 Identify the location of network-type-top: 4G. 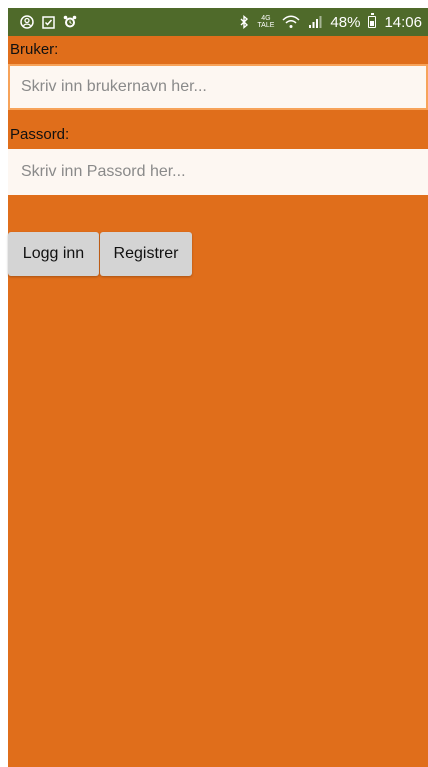
(266, 18).